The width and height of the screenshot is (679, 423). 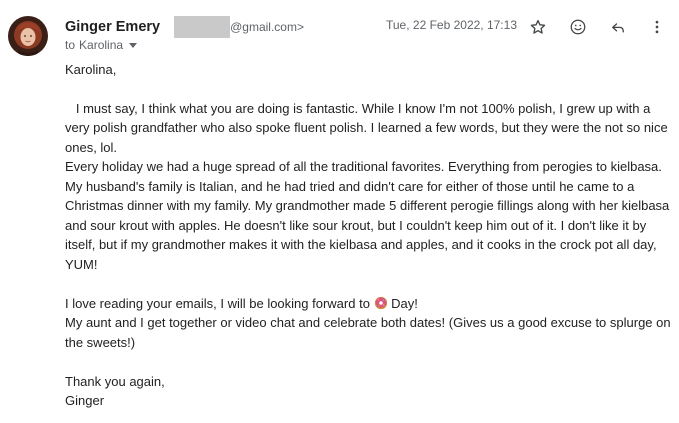 What do you see at coordinates (133, 45) in the screenshot?
I see `caret-down-icon` at bounding box center [133, 45].